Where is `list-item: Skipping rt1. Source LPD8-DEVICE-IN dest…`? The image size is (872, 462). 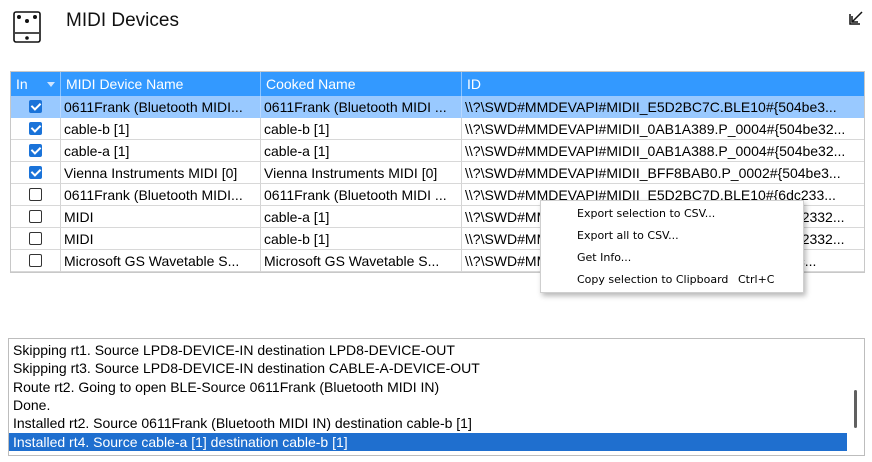
list-item: Skipping rt1. Source LPD8-DEVICE-IN dest… is located at coordinates (428, 350).